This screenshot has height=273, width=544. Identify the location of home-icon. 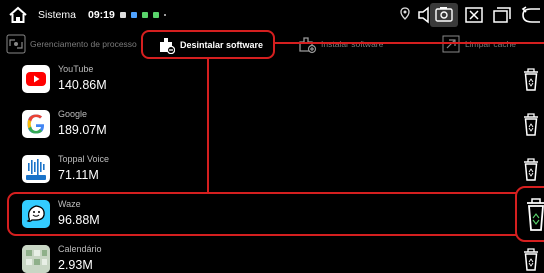
(18, 15).